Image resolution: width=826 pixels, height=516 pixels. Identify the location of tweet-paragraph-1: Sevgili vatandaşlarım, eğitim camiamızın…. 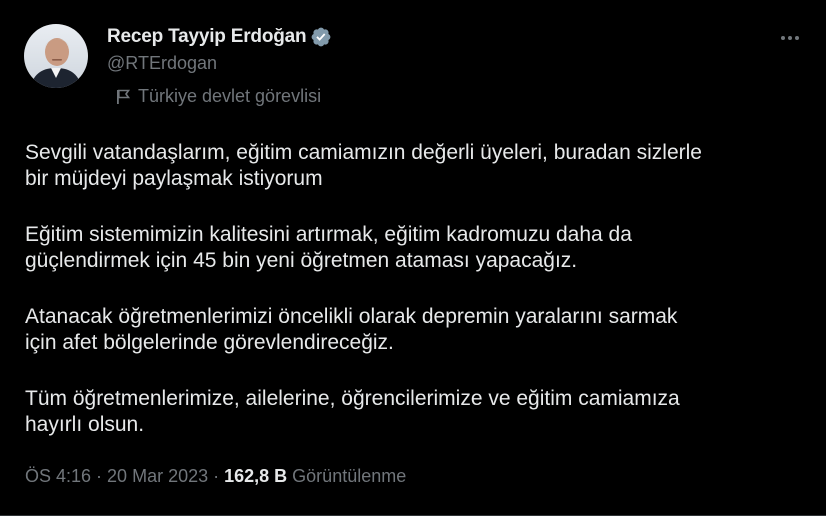
(363, 165).